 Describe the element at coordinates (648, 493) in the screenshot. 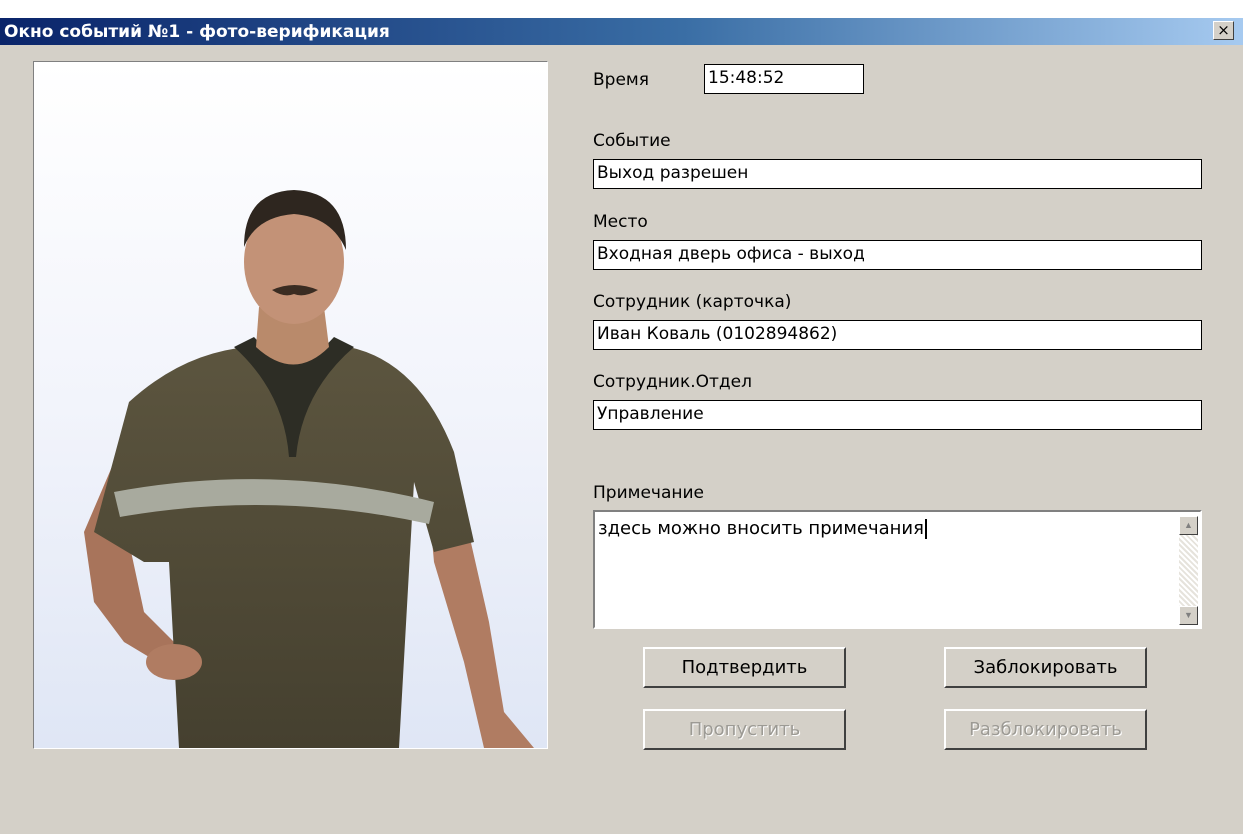

I see `note-label: Примечание` at that location.